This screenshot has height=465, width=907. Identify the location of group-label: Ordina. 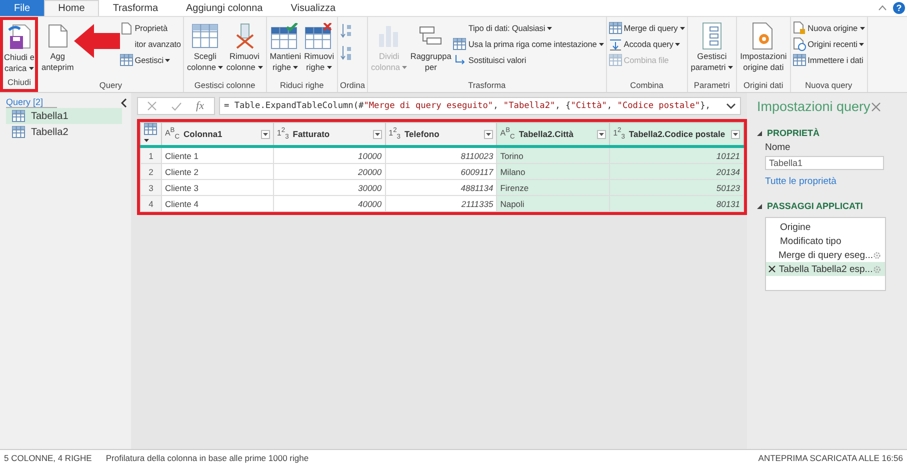
(352, 85).